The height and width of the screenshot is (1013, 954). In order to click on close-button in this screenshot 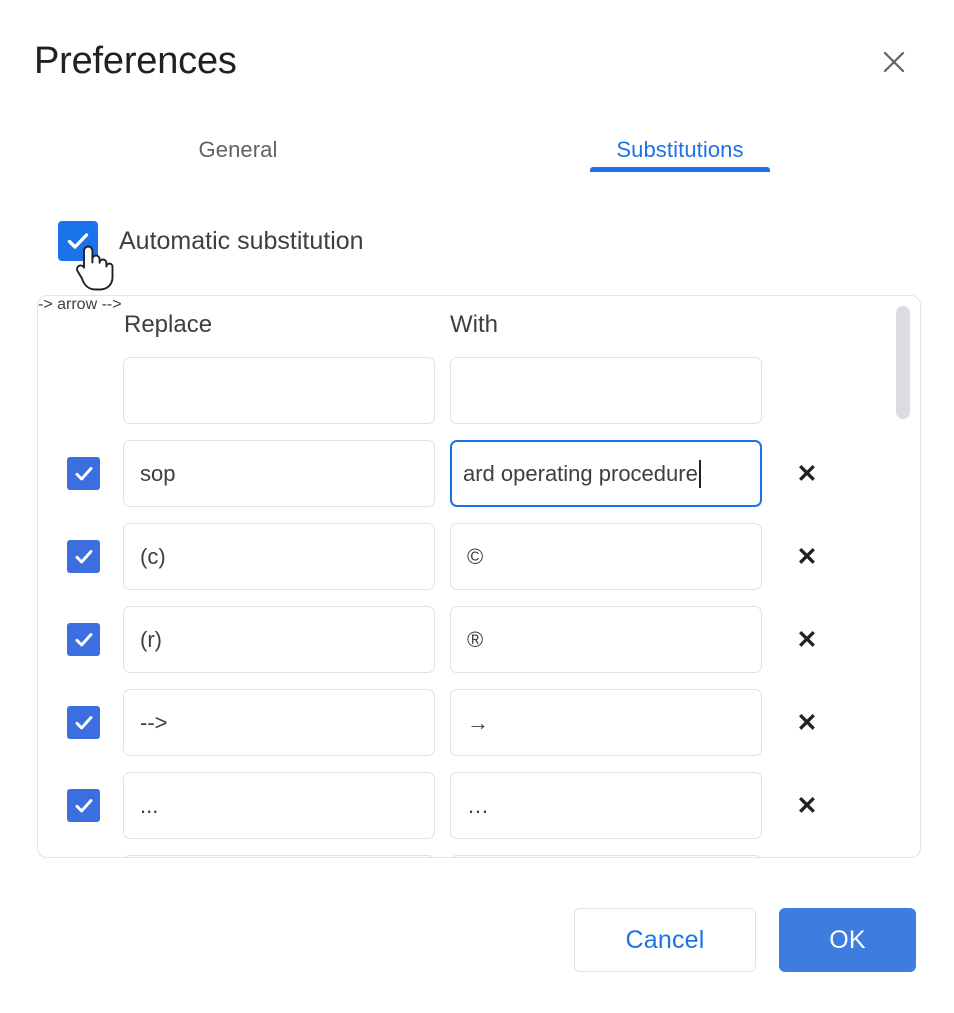, I will do `click(894, 62)`.